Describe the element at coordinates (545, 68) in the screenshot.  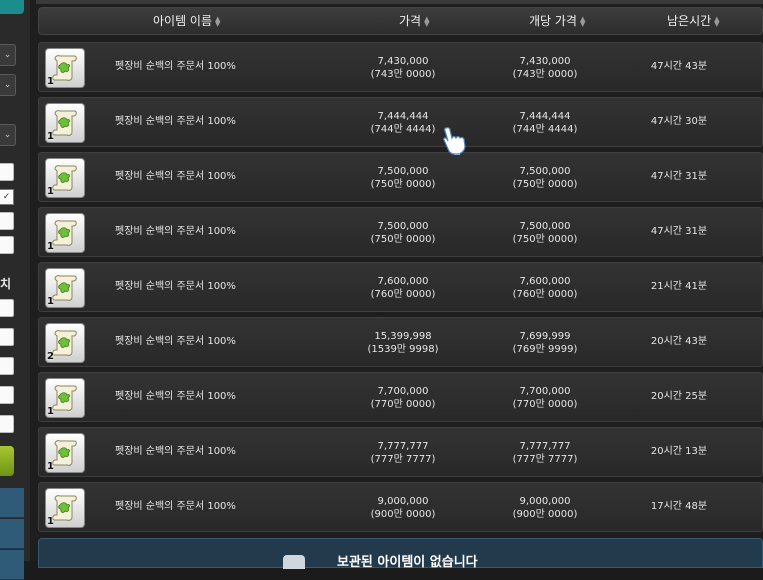
I see `item-unit-price: 7,430,000 (743만 0000)` at that location.